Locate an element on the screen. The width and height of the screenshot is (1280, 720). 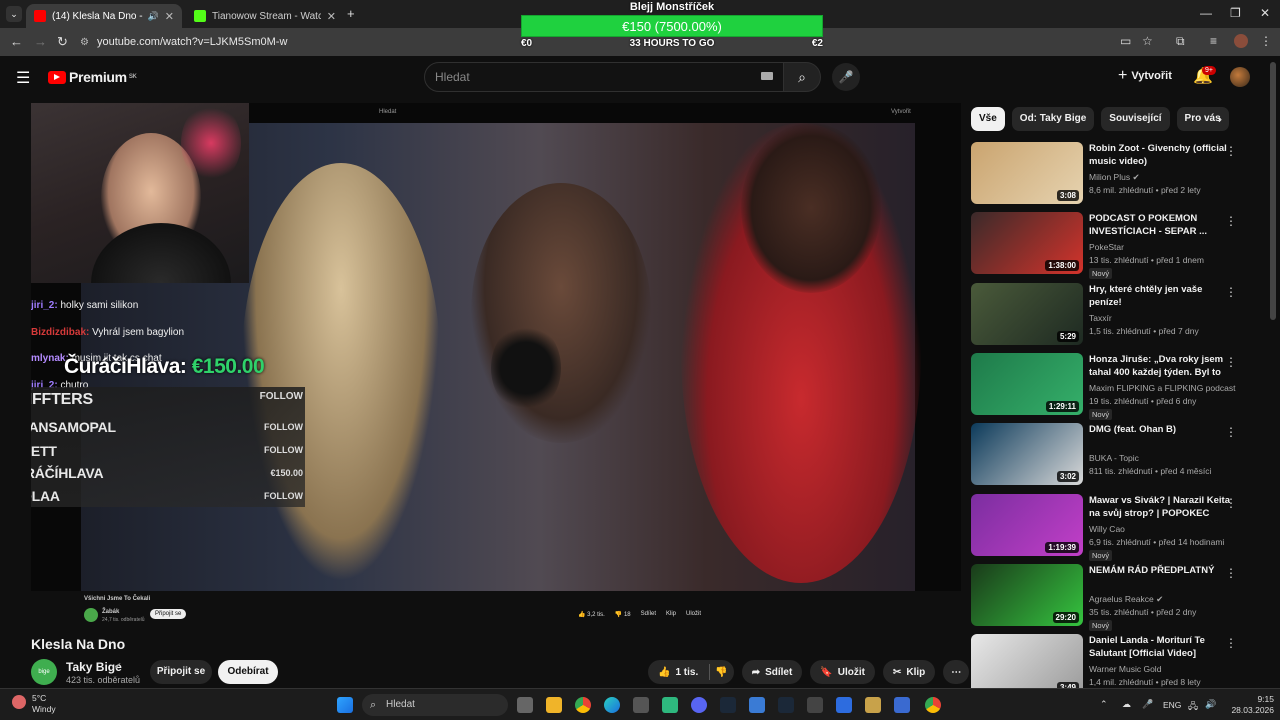
create-button: + Vytvořit is located at coordinates (1145, 76).